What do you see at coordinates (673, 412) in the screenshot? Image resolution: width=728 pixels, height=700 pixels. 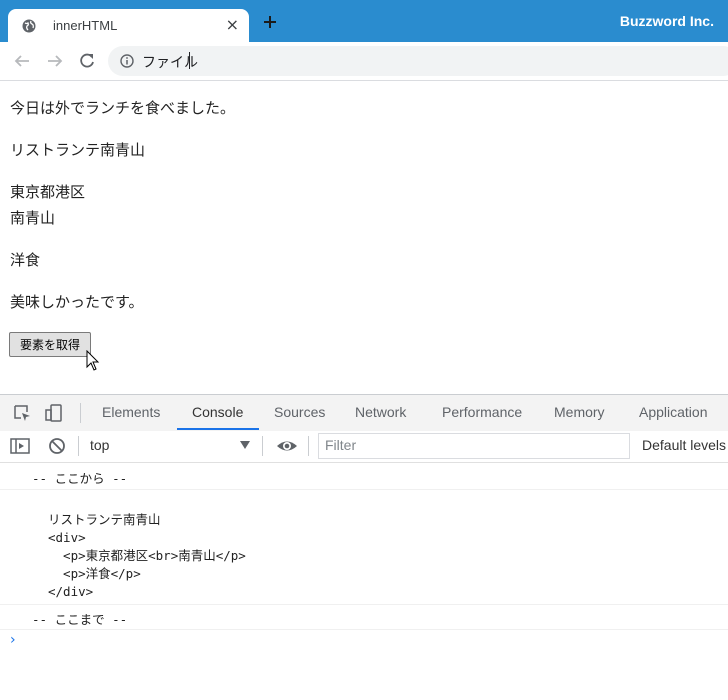 I see `tab-application: Application` at bounding box center [673, 412].